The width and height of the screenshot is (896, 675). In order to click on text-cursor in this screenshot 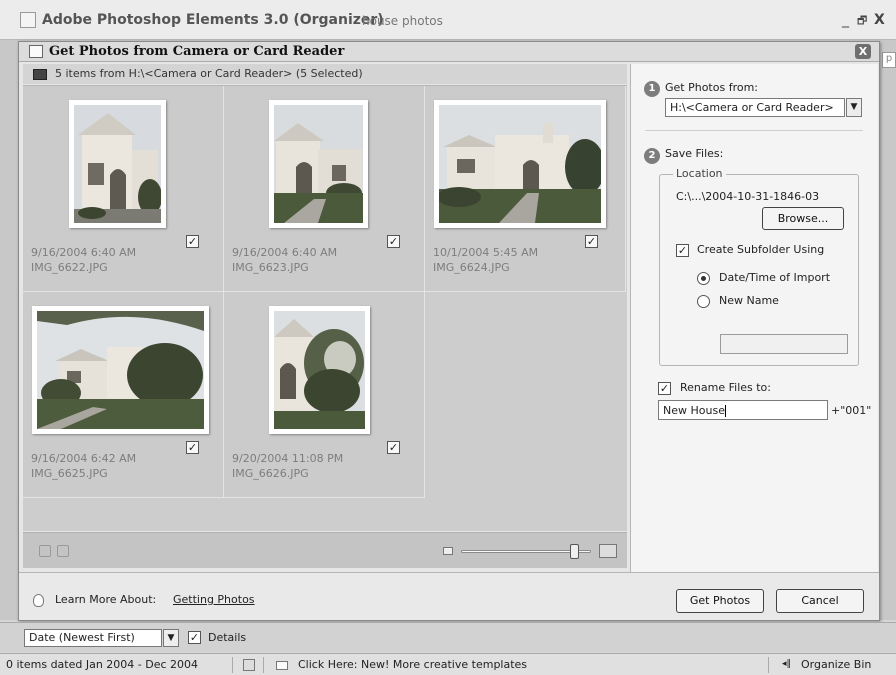, I will do `click(725, 411)`.